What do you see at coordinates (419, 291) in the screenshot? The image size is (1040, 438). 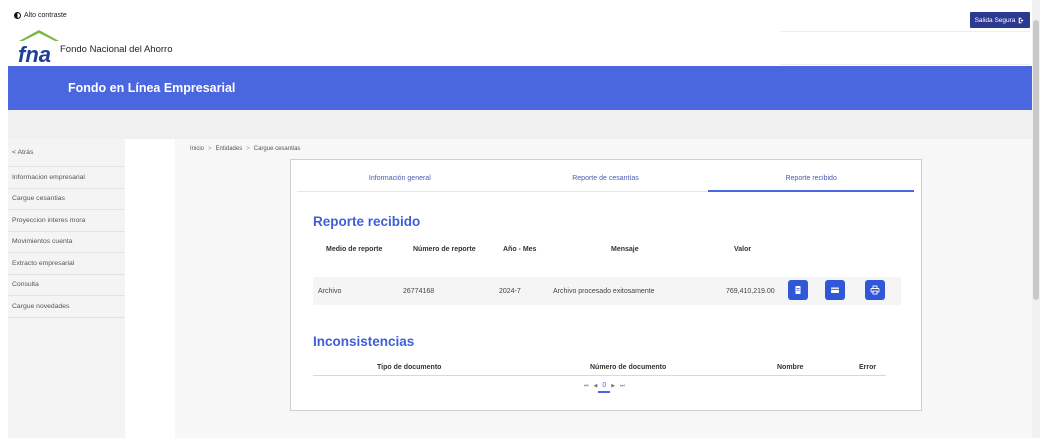 I see `cell-numero: 26774168` at bounding box center [419, 291].